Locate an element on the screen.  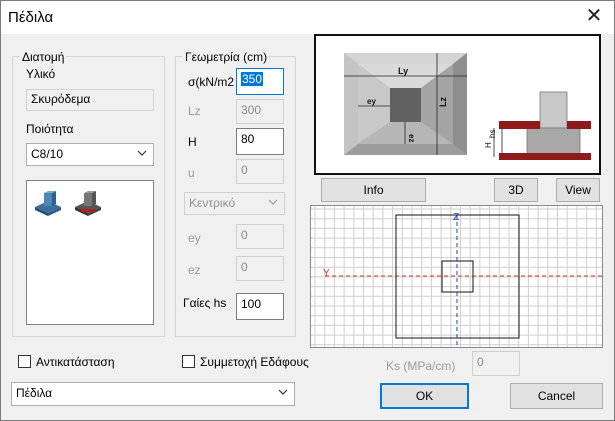
sigma-label: σ(kN/m2 is located at coordinates (211, 82).